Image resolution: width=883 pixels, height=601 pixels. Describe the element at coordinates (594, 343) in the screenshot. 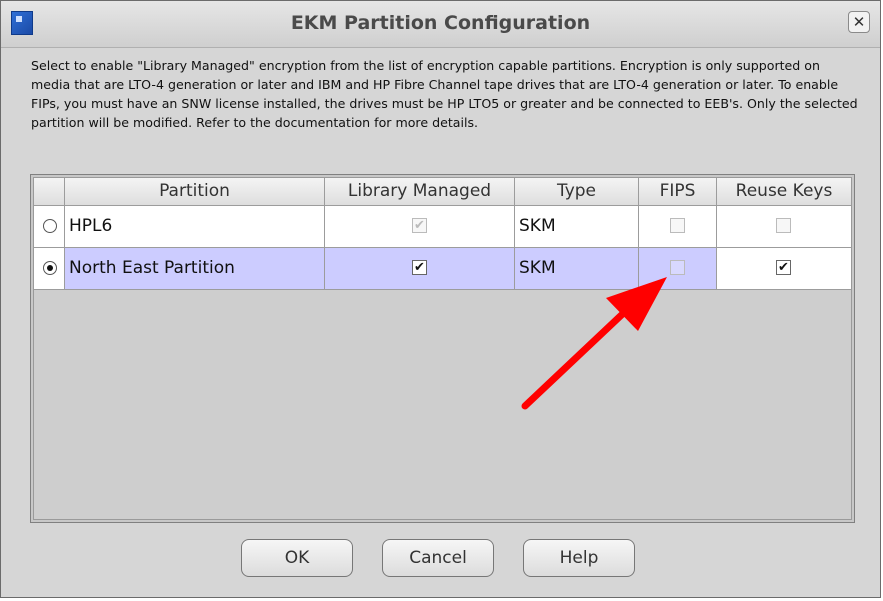

I see `red-arrow-annotation` at that location.